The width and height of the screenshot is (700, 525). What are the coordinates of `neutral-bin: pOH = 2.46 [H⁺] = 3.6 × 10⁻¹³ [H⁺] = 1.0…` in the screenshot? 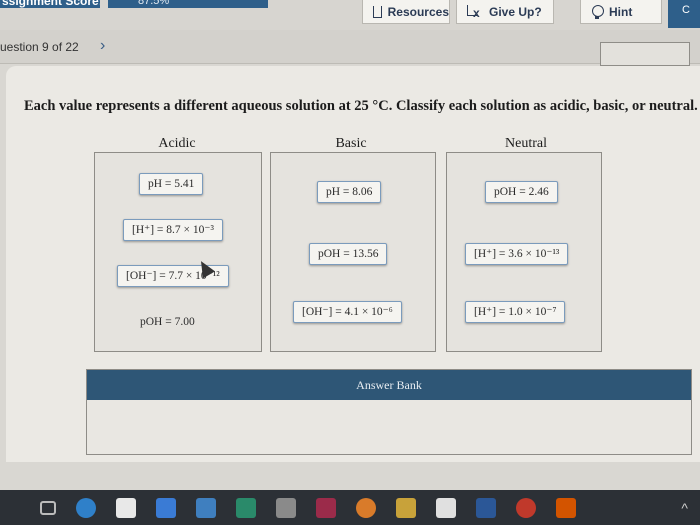 It's located at (524, 252).